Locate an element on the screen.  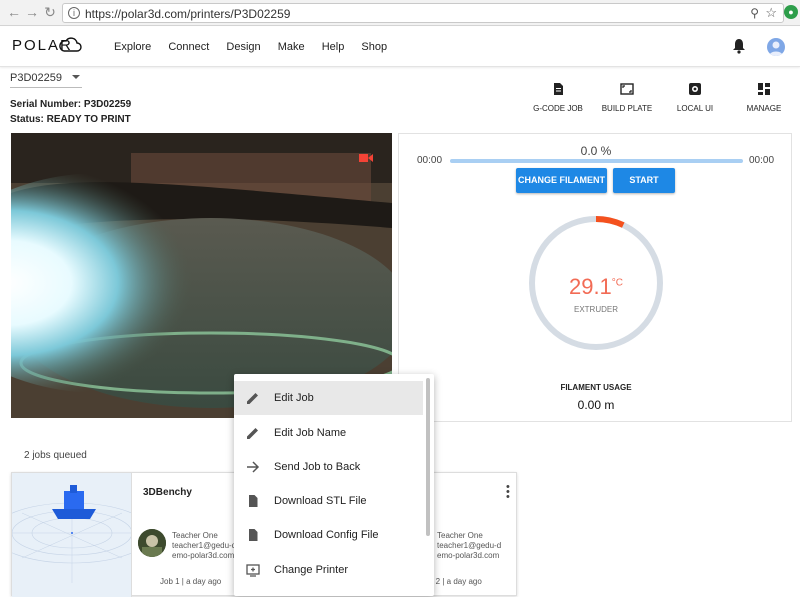
user-avatar is located at coordinates (776, 47).